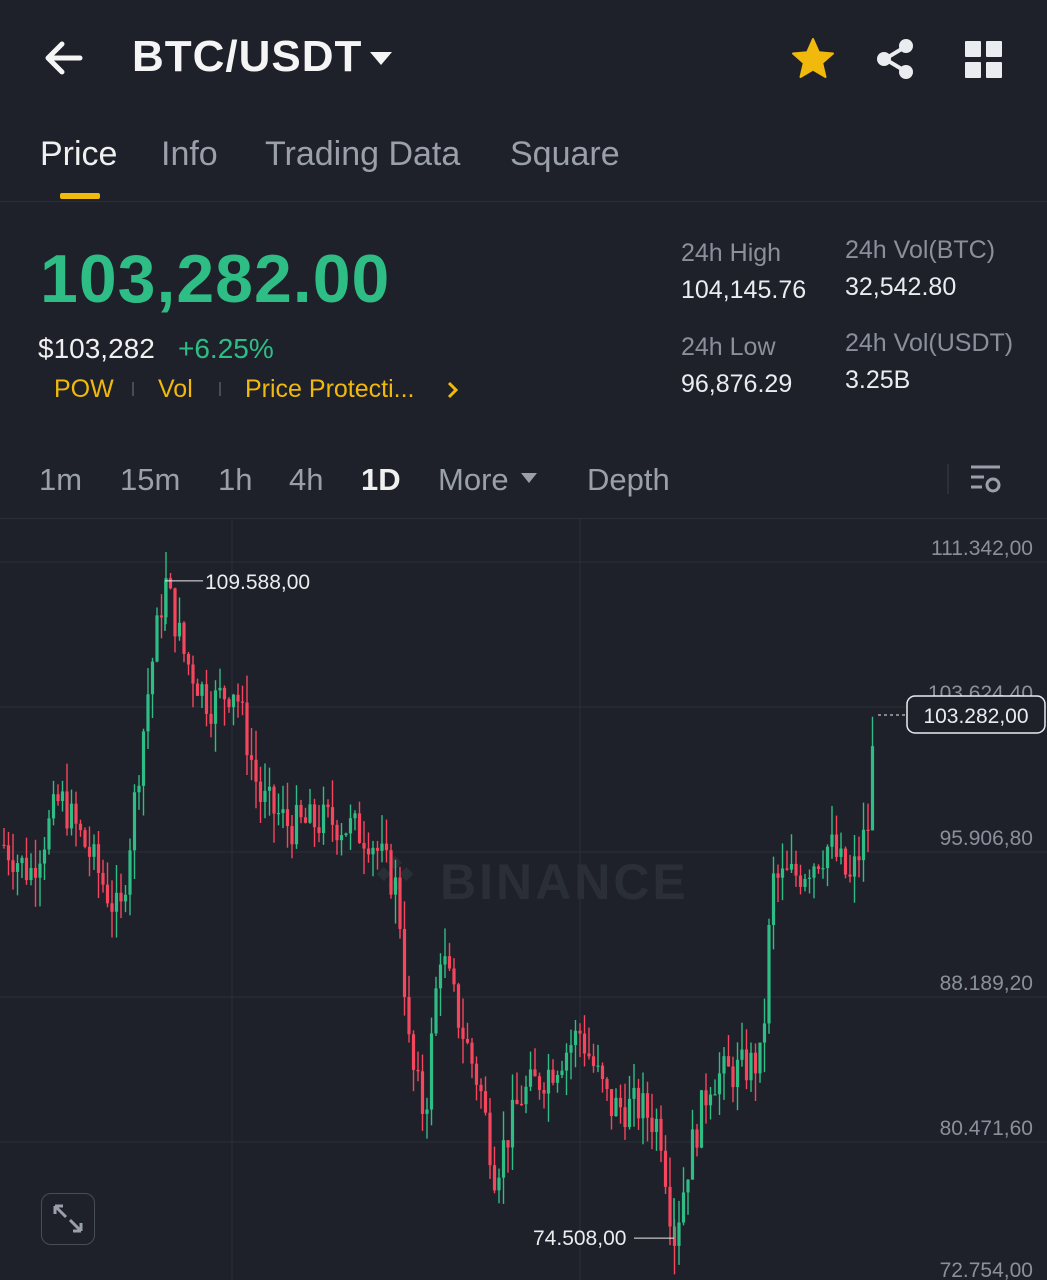 The image size is (1047, 1280). What do you see at coordinates (986, 480) in the screenshot?
I see `chart-settings-icon` at bounding box center [986, 480].